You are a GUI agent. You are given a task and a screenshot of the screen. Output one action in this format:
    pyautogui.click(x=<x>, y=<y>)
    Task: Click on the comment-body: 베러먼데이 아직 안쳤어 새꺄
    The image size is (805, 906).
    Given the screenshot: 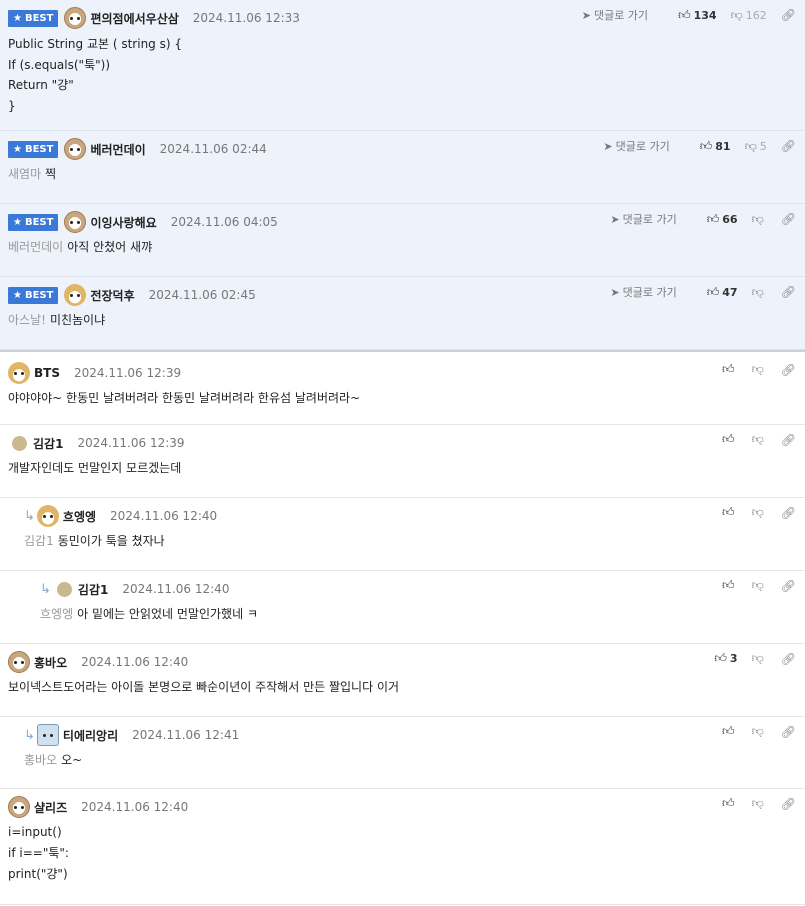 What is the action you would take?
    pyautogui.click(x=80, y=247)
    